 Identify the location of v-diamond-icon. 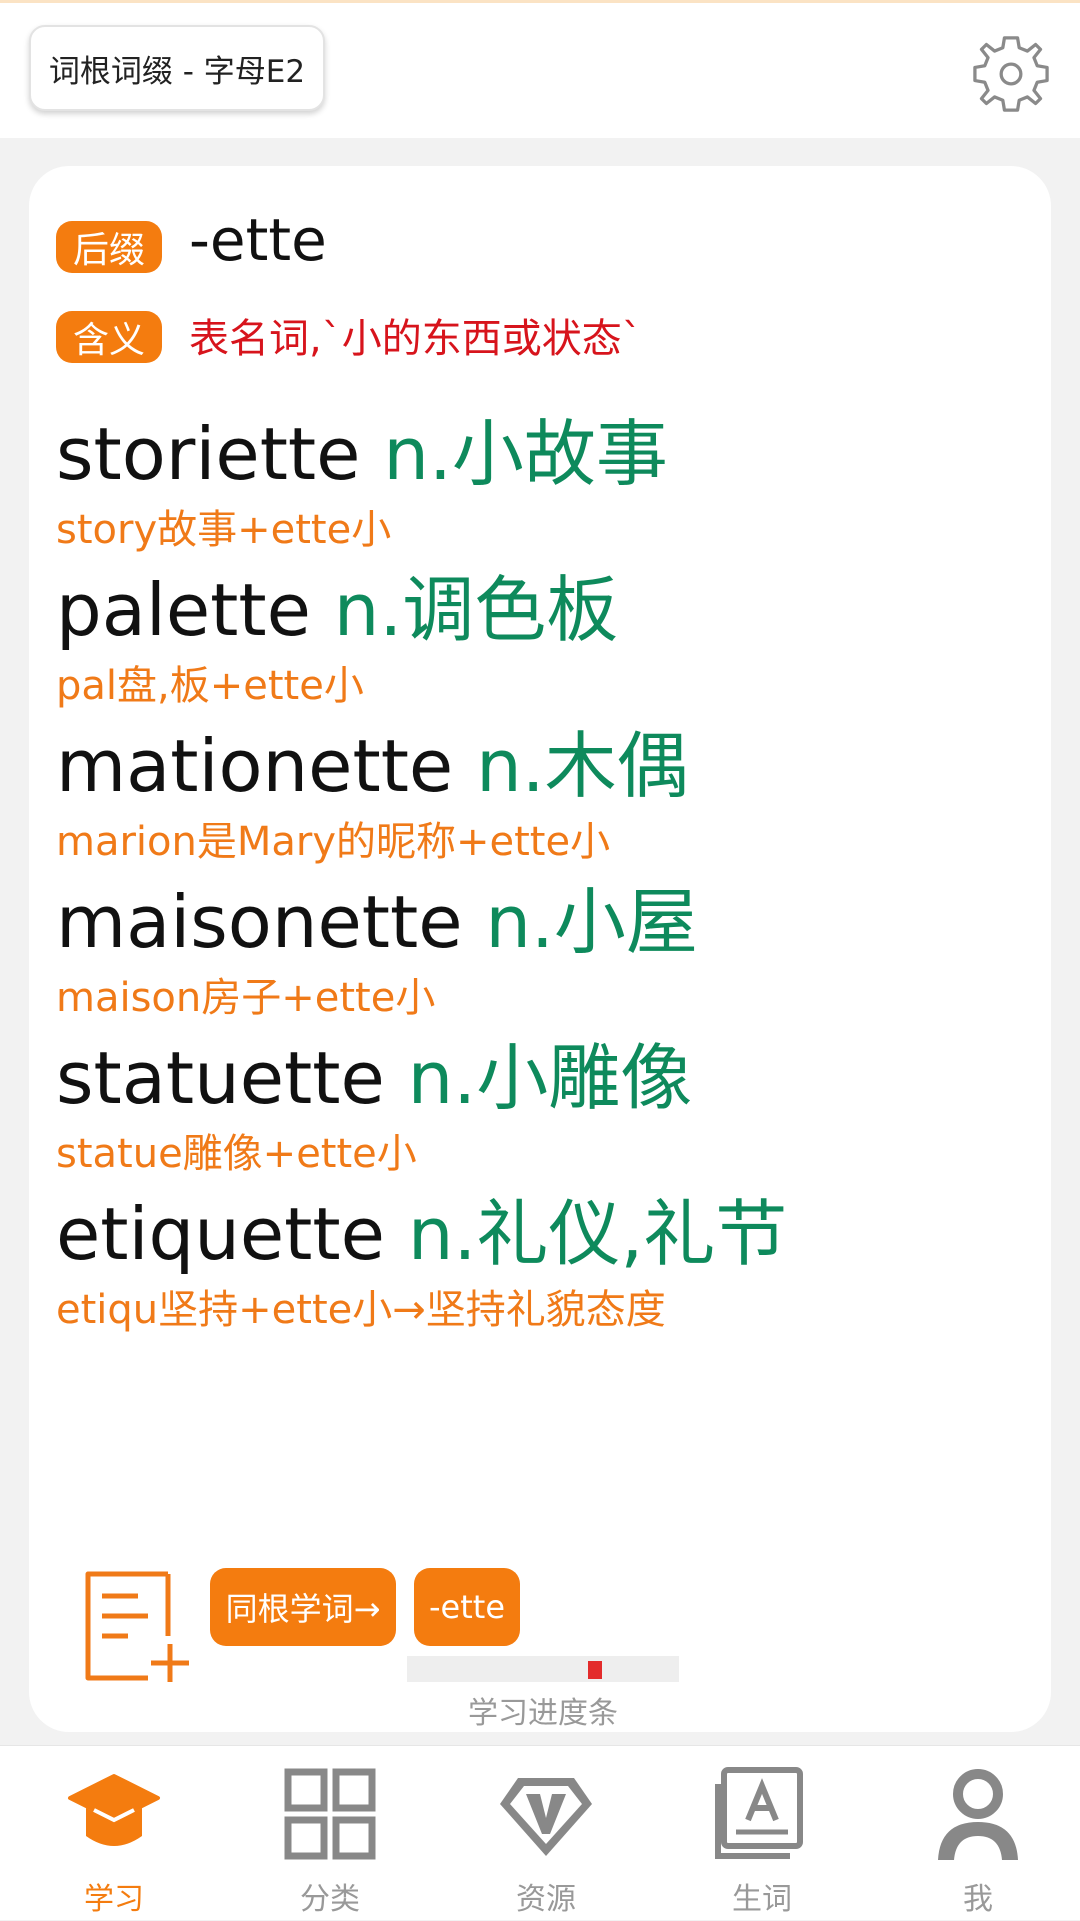
(546, 1817).